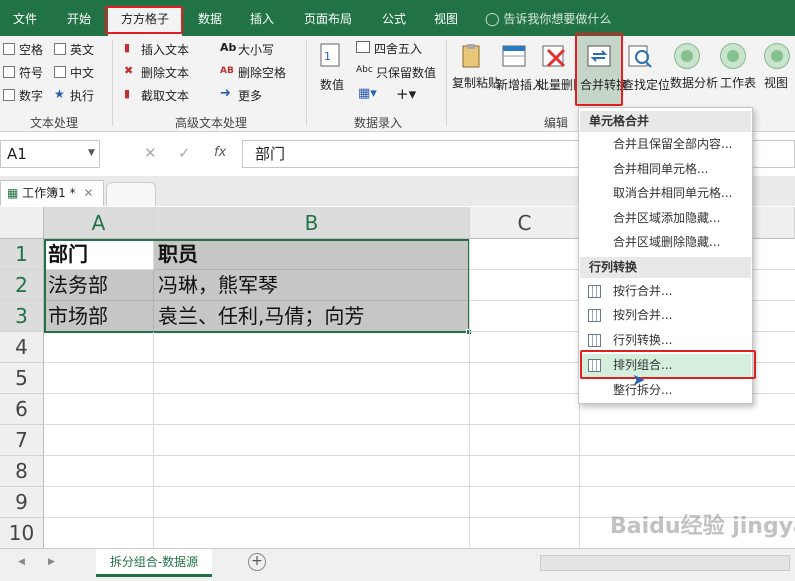  What do you see at coordinates (471, 56) in the screenshot?
I see `clipboard-icon` at bounding box center [471, 56].